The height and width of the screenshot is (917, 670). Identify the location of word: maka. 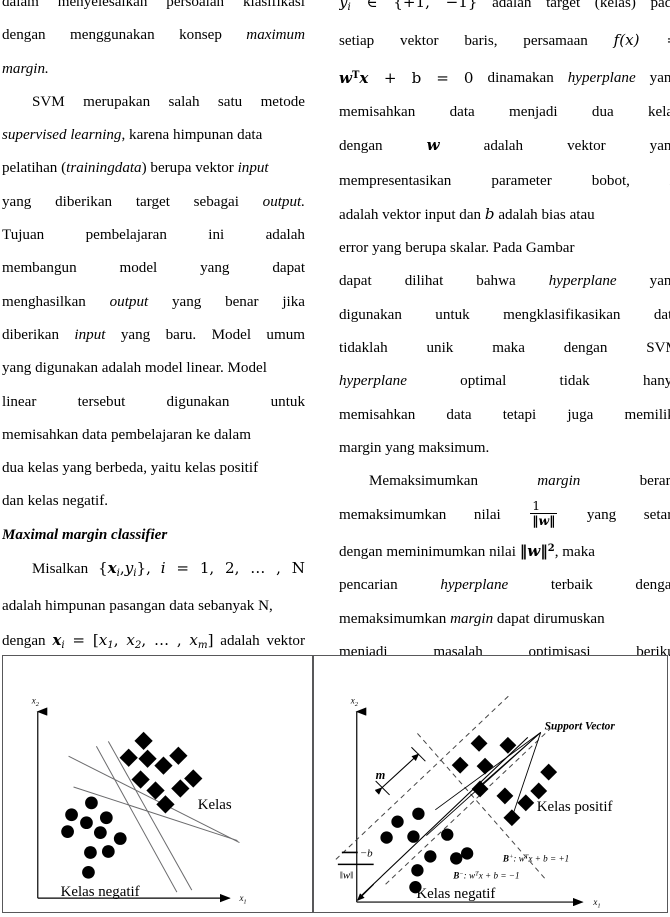
(508, 348).